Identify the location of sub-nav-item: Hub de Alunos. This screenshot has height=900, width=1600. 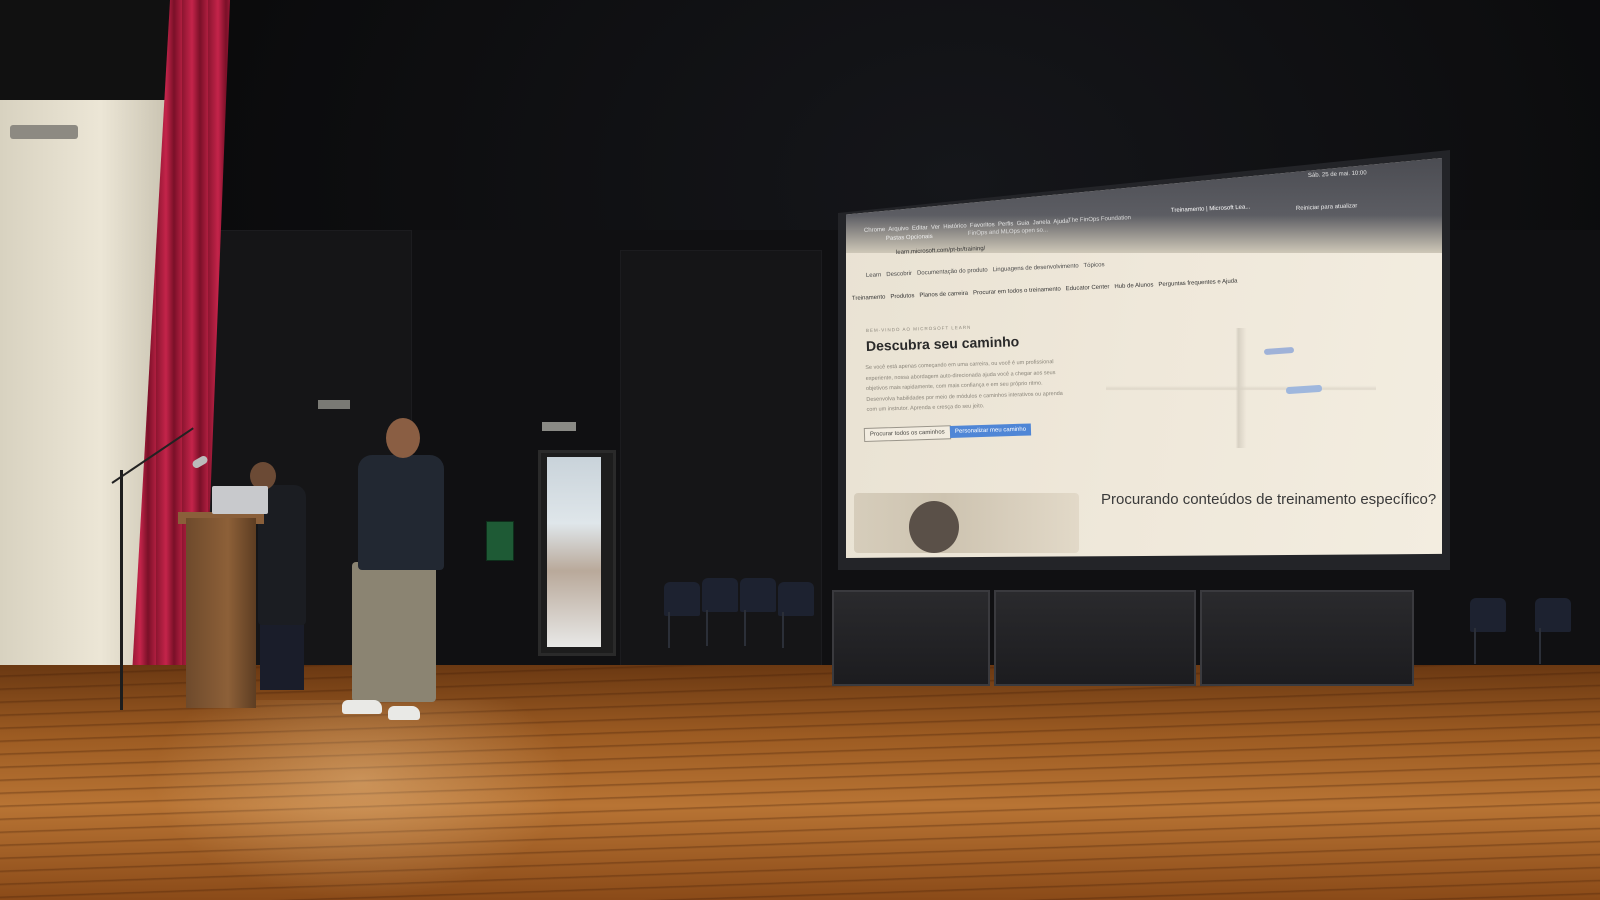
(1134, 286).